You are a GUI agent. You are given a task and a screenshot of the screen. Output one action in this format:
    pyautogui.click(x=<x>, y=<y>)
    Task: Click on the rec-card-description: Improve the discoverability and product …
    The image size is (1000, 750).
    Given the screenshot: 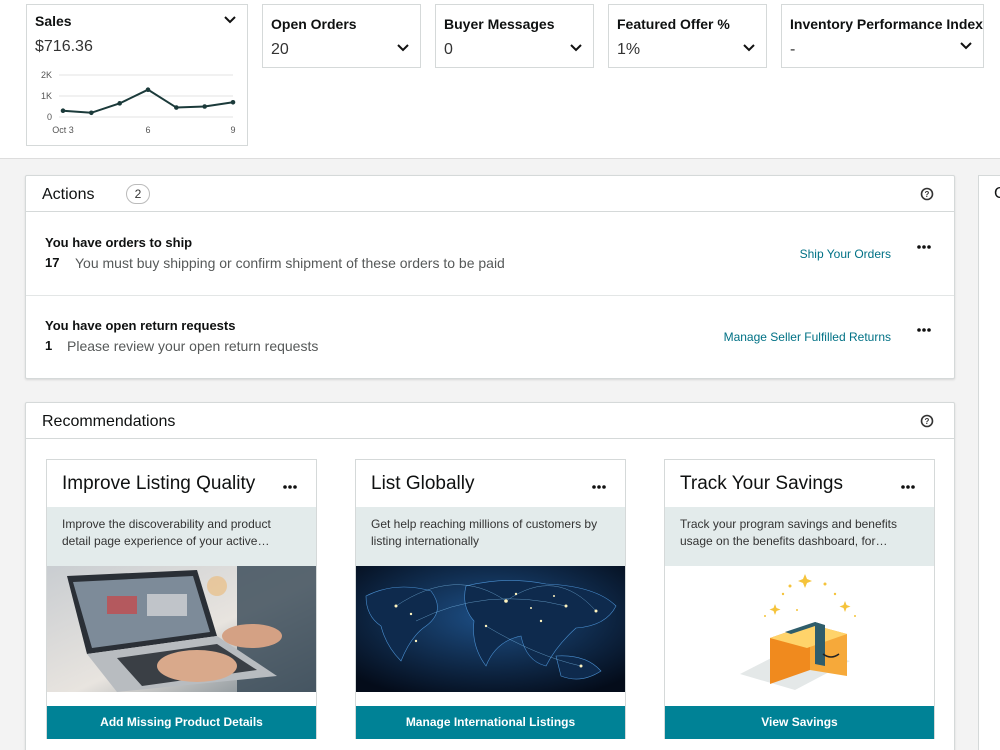 What is the action you would take?
    pyautogui.click(x=181, y=536)
    